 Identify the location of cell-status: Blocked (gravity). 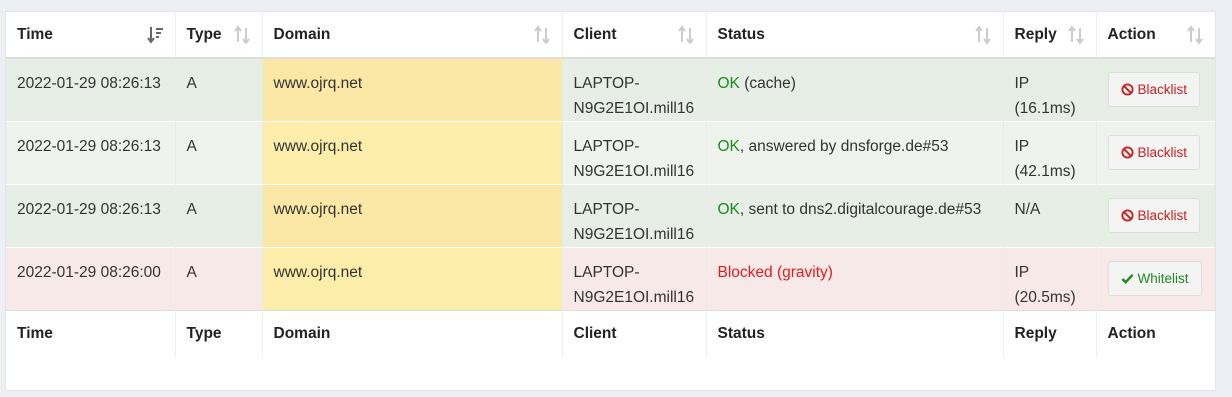
(855, 279).